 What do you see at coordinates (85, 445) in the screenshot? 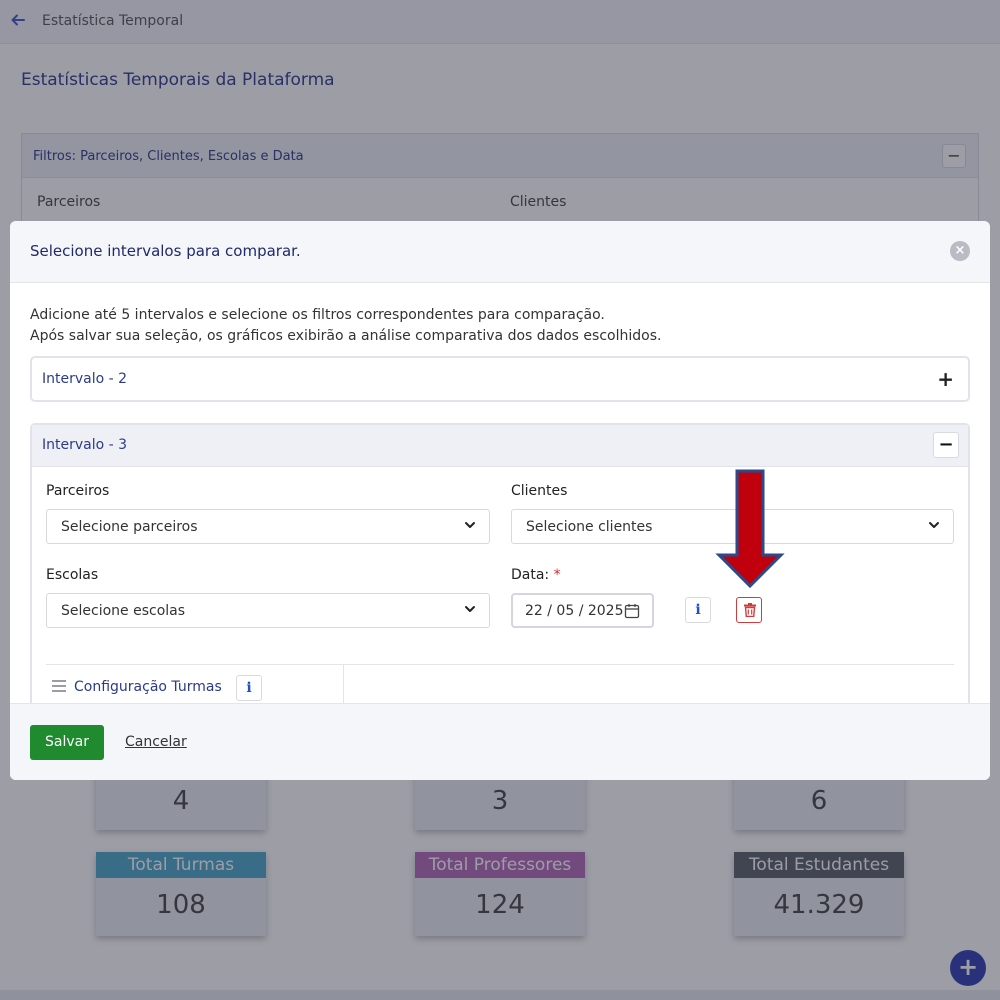
I see `interval-3-label: Intervalo - 3` at bounding box center [85, 445].